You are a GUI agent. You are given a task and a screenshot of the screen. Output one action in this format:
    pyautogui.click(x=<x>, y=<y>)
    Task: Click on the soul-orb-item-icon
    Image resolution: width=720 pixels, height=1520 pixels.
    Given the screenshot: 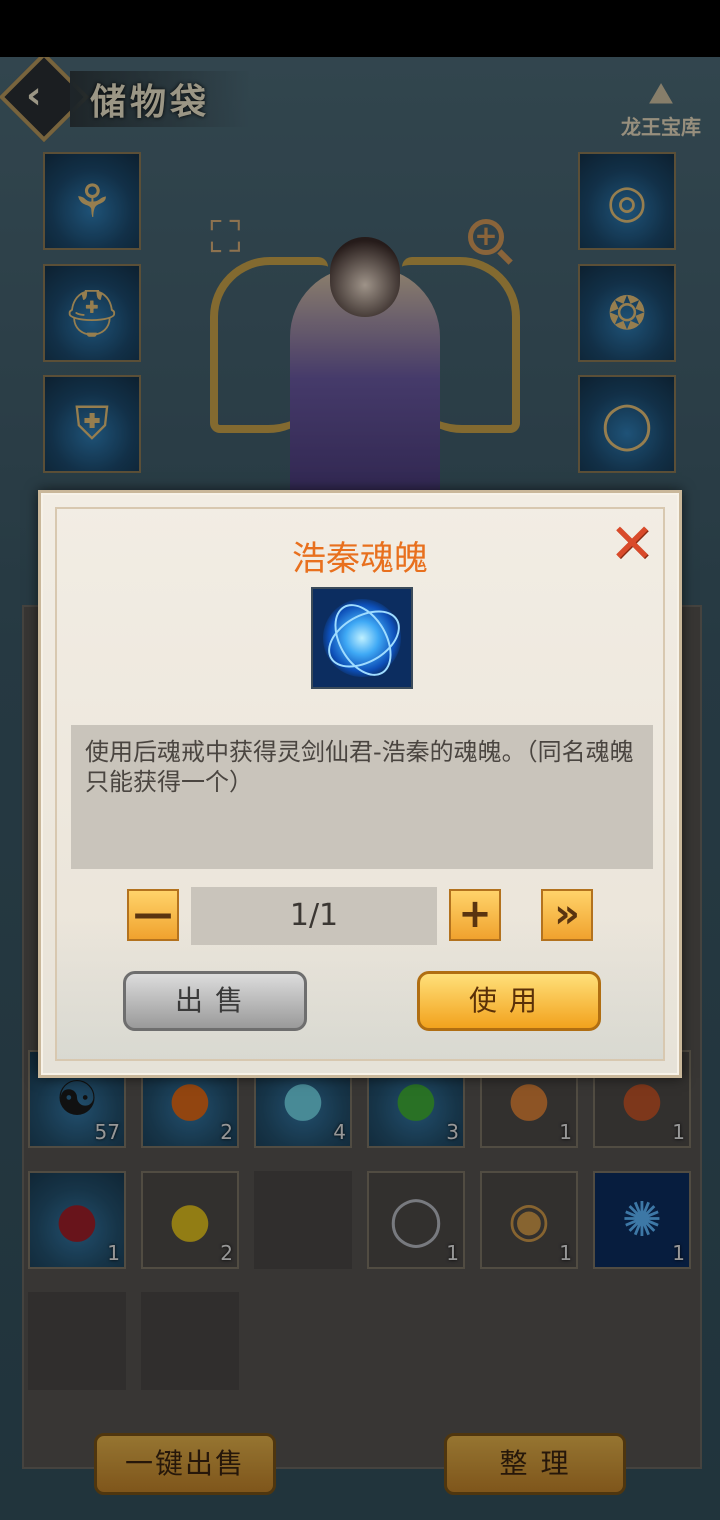 What is the action you would take?
    pyautogui.click(x=362, y=638)
    